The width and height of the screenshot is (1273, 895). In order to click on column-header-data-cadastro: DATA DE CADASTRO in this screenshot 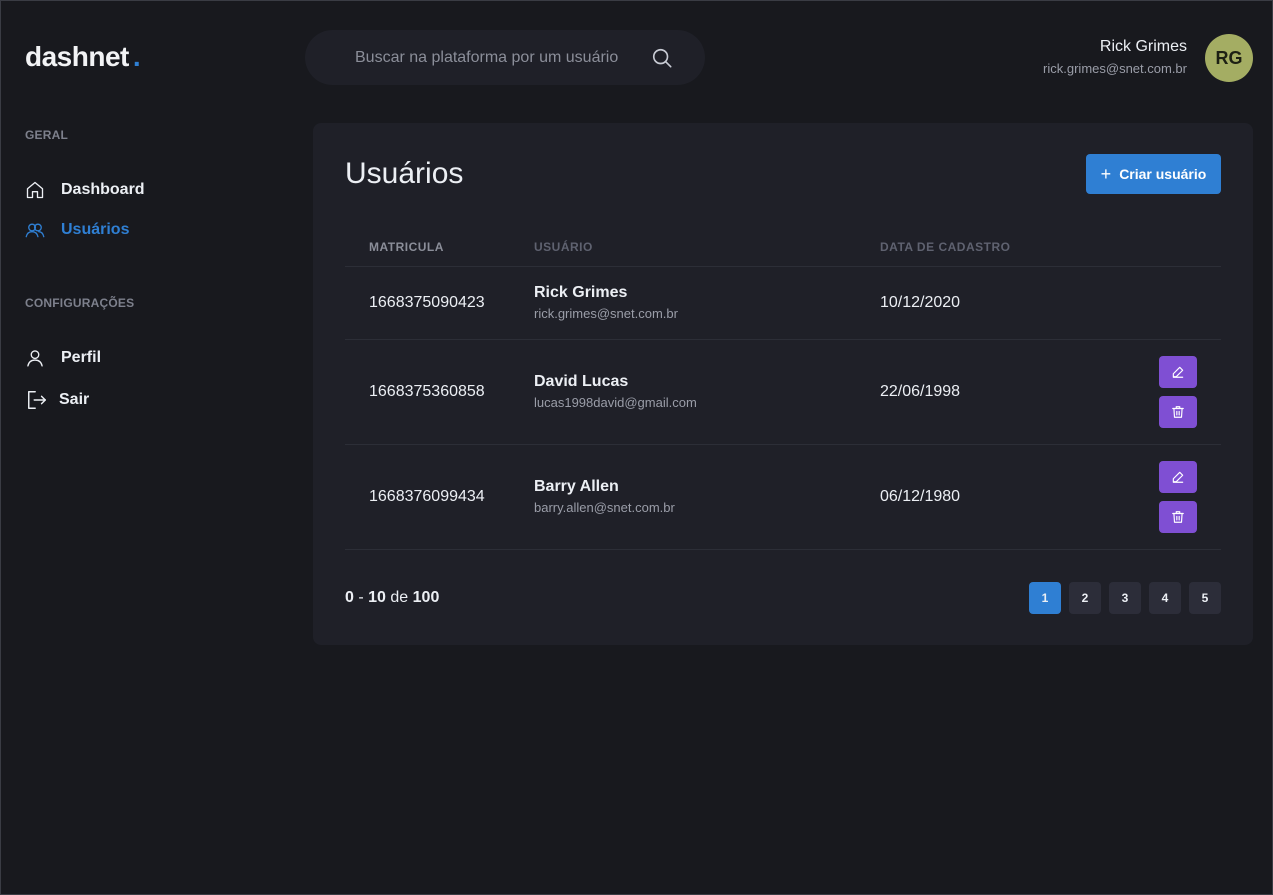, I will do `click(945, 247)`.